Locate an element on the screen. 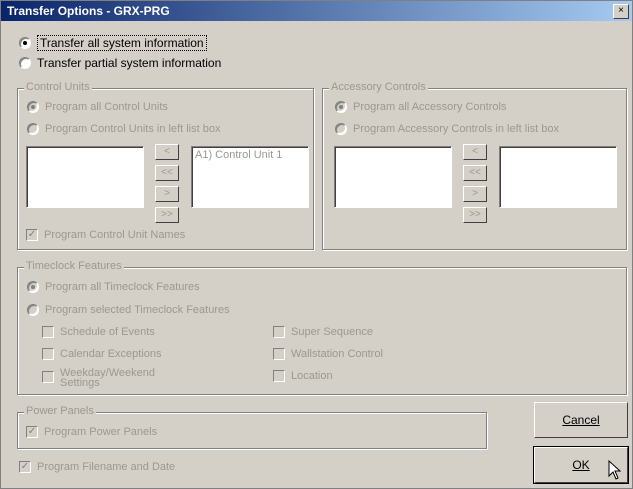 This screenshot has width=633, height=489. accessory-left-list is located at coordinates (393, 177).